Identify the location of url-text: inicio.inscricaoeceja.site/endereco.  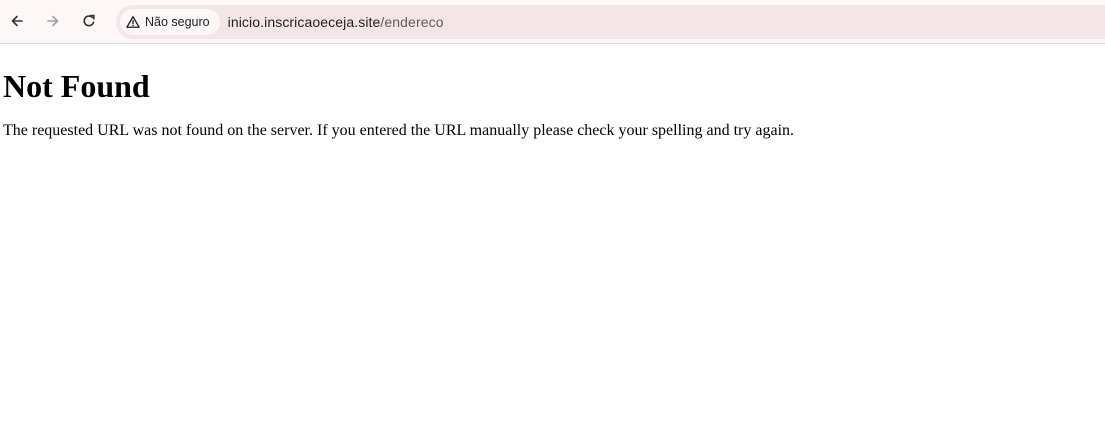
(336, 22).